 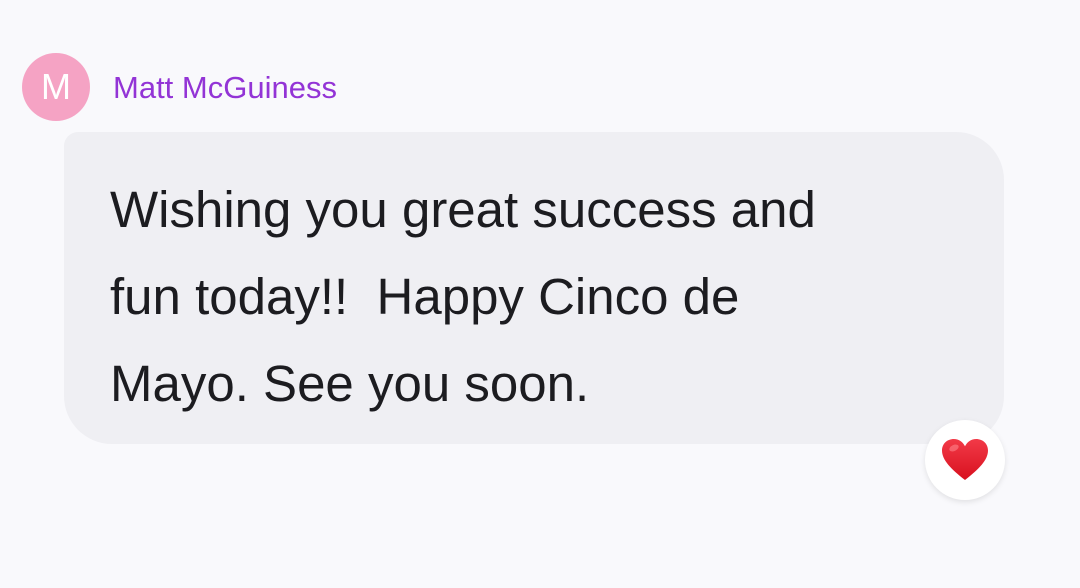 What do you see at coordinates (425, 296) in the screenshot?
I see `message-line: fun today!! Happy Cinco de` at bounding box center [425, 296].